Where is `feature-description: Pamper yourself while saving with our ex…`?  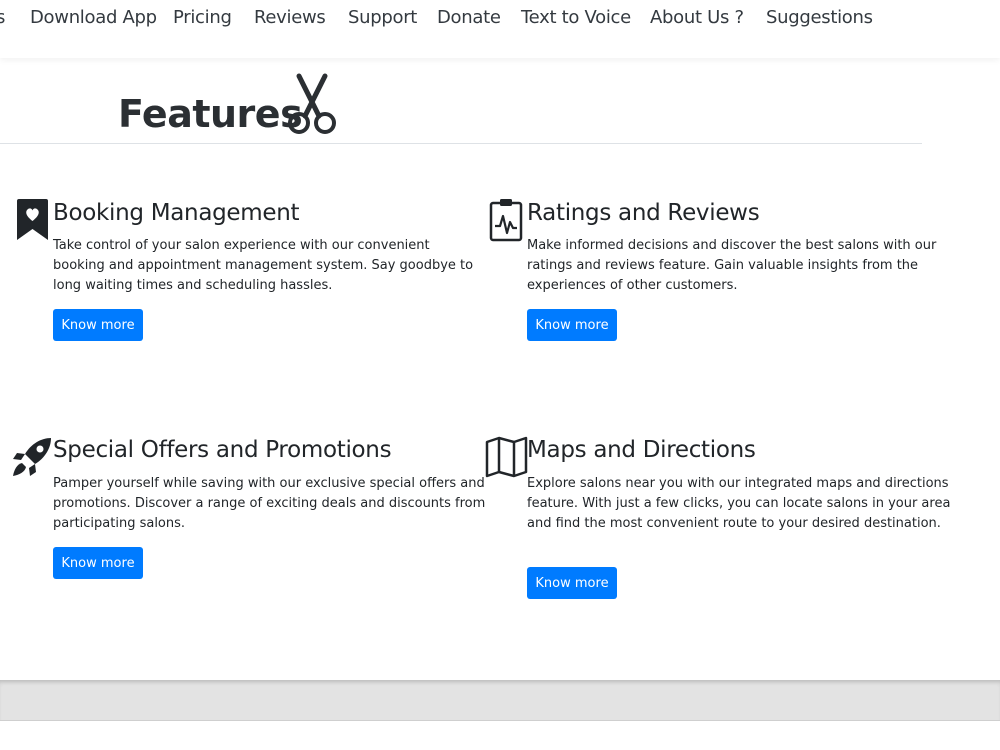
feature-description: Pamper yourself while saving with our ex… is located at coordinates (269, 503).